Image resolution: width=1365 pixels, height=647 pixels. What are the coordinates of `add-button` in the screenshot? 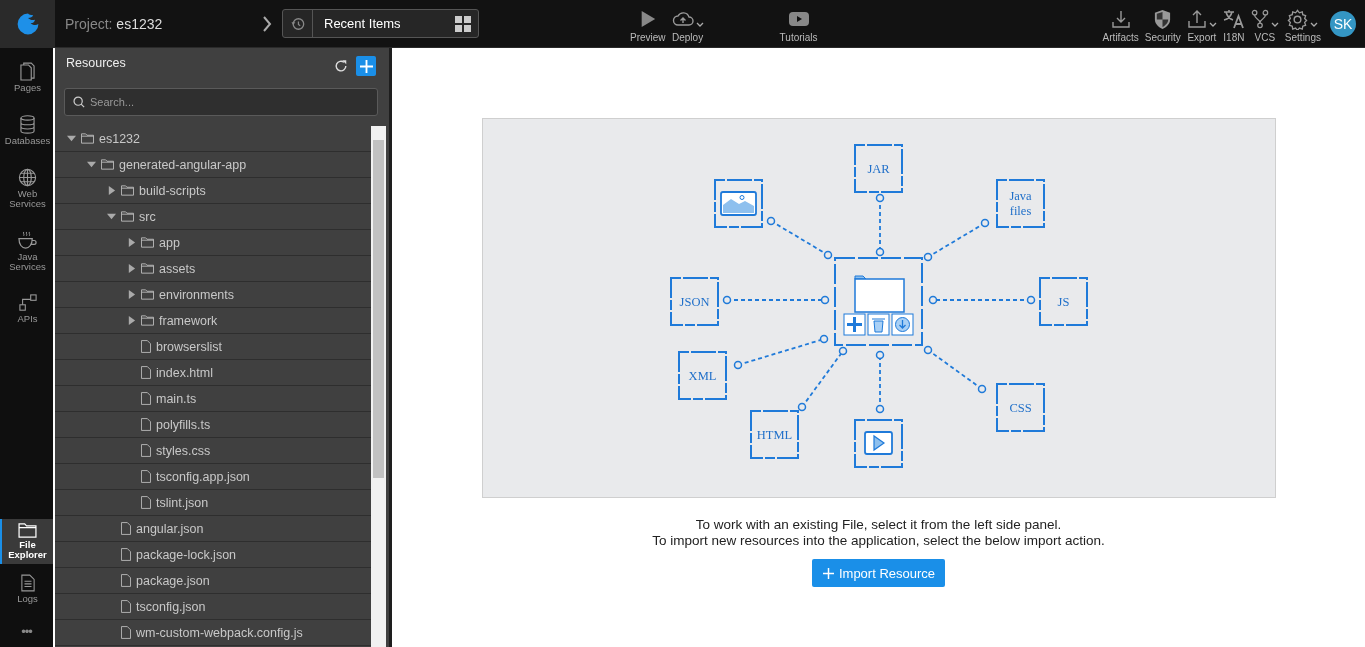 It's located at (366, 66).